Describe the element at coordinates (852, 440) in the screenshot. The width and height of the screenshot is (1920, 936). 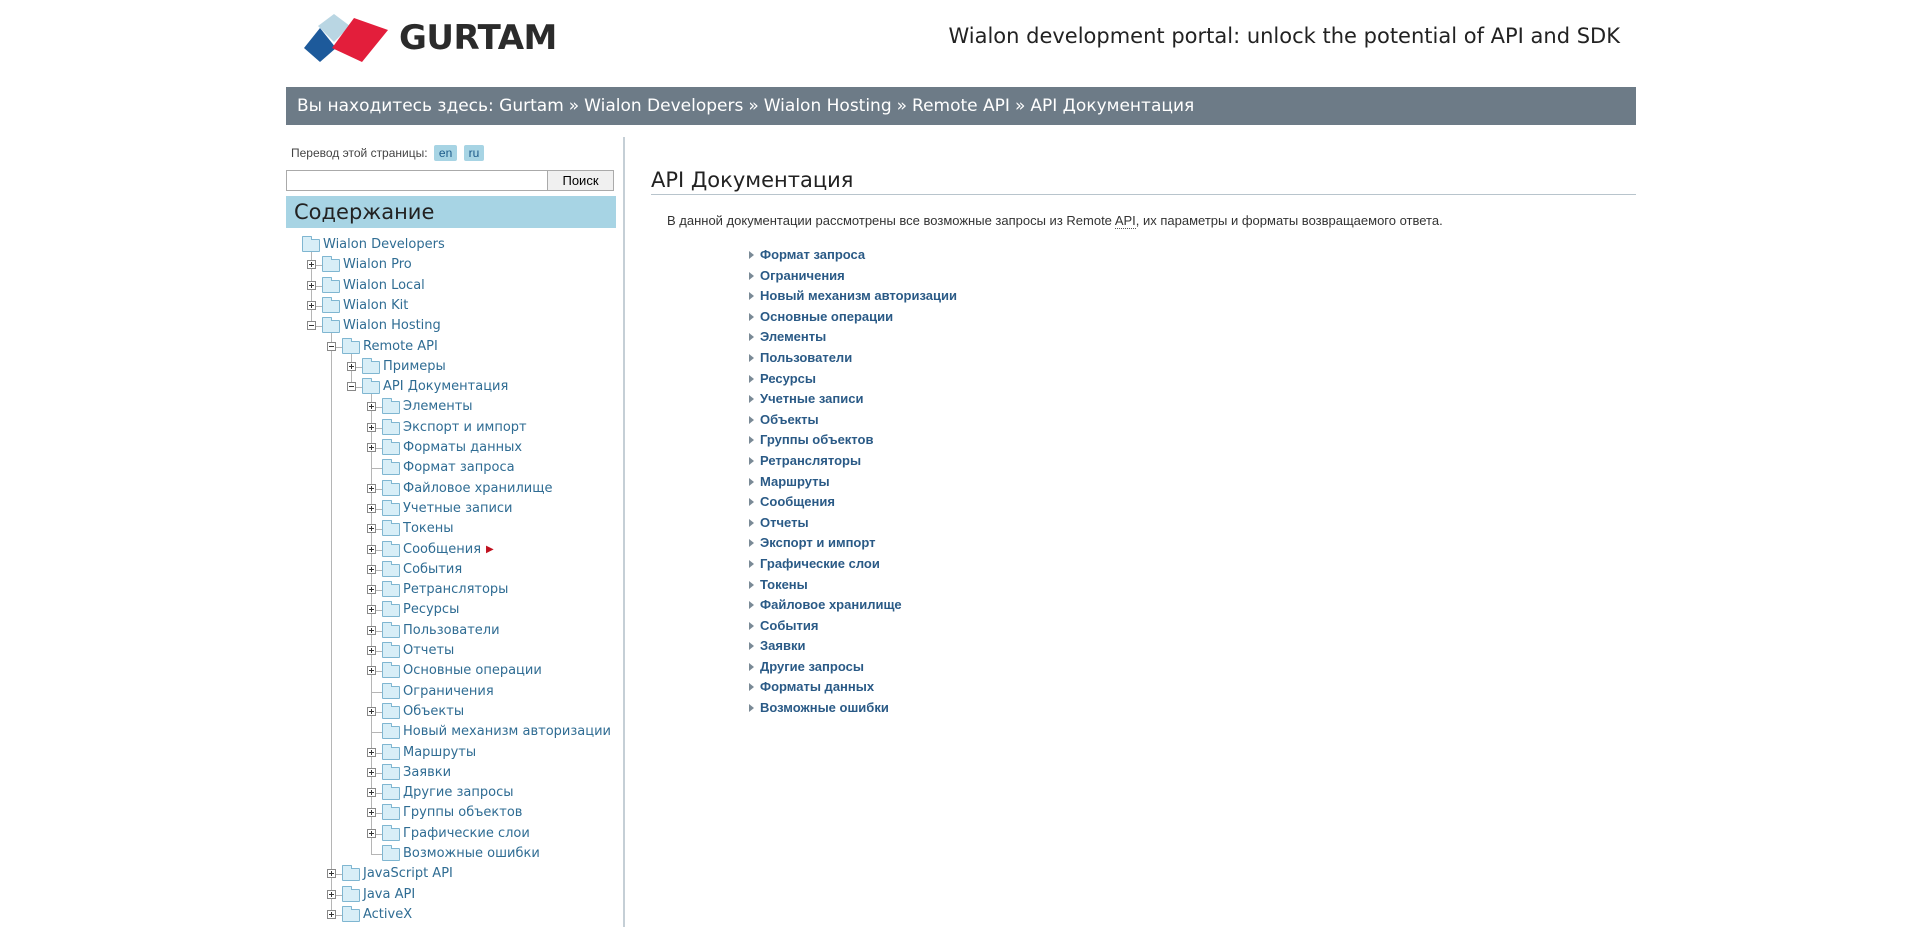
I see `doc-link: Группы объектов` at that location.